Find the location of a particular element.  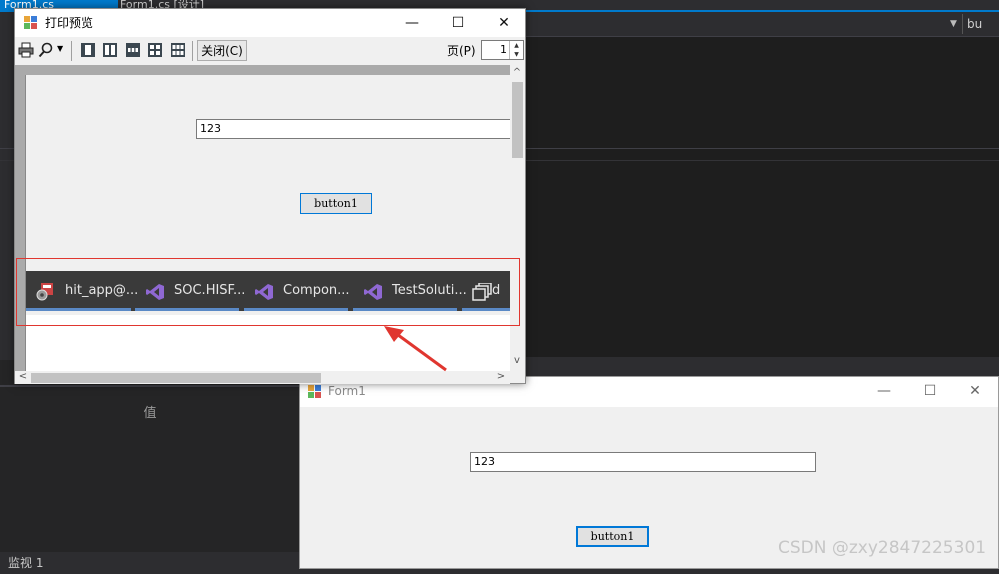

vertical-scroll-thumb is located at coordinates (517, 120).